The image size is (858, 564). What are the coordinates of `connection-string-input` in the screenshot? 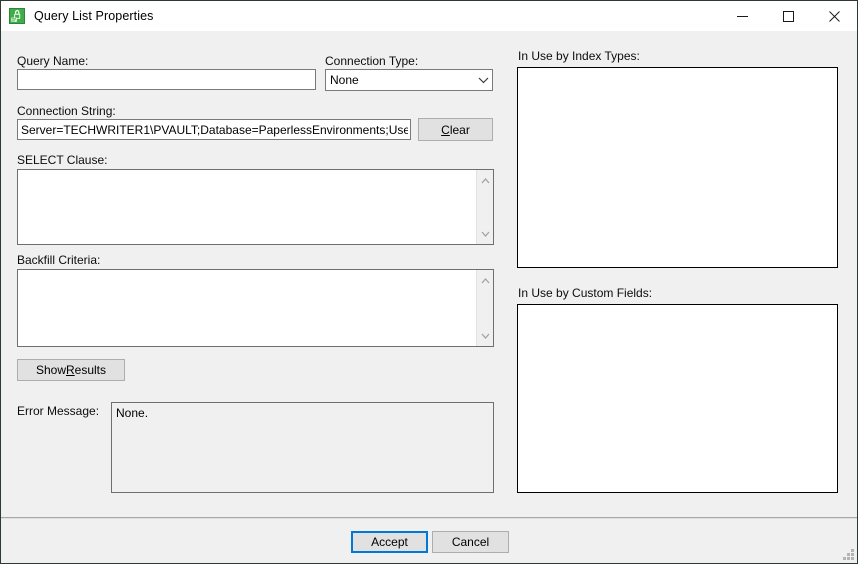 It's located at (214, 129).